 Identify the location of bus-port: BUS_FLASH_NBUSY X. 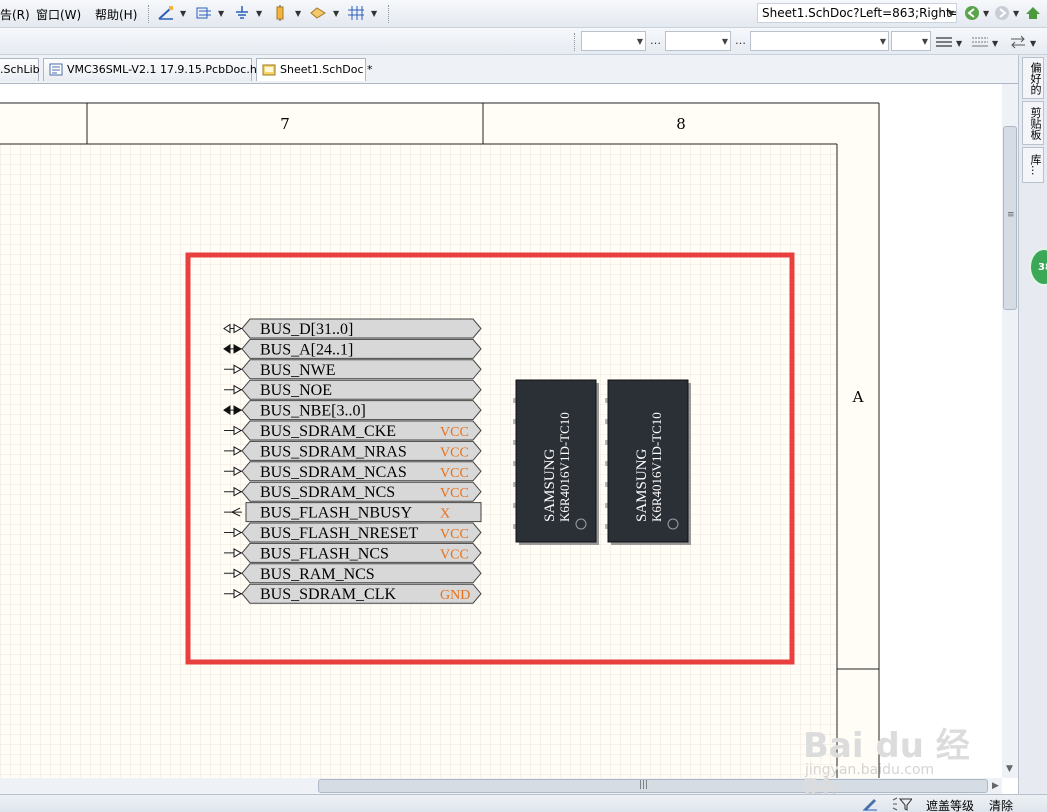
(353, 512).